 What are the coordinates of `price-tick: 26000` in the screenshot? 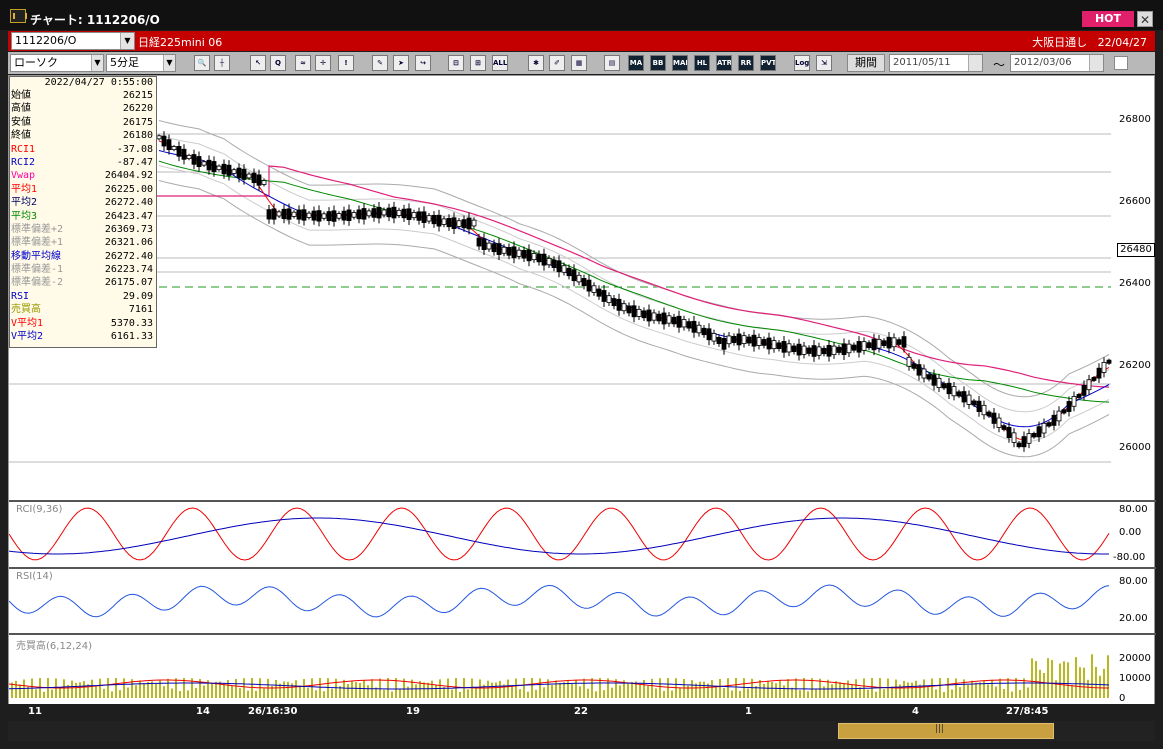 It's located at (1135, 447).